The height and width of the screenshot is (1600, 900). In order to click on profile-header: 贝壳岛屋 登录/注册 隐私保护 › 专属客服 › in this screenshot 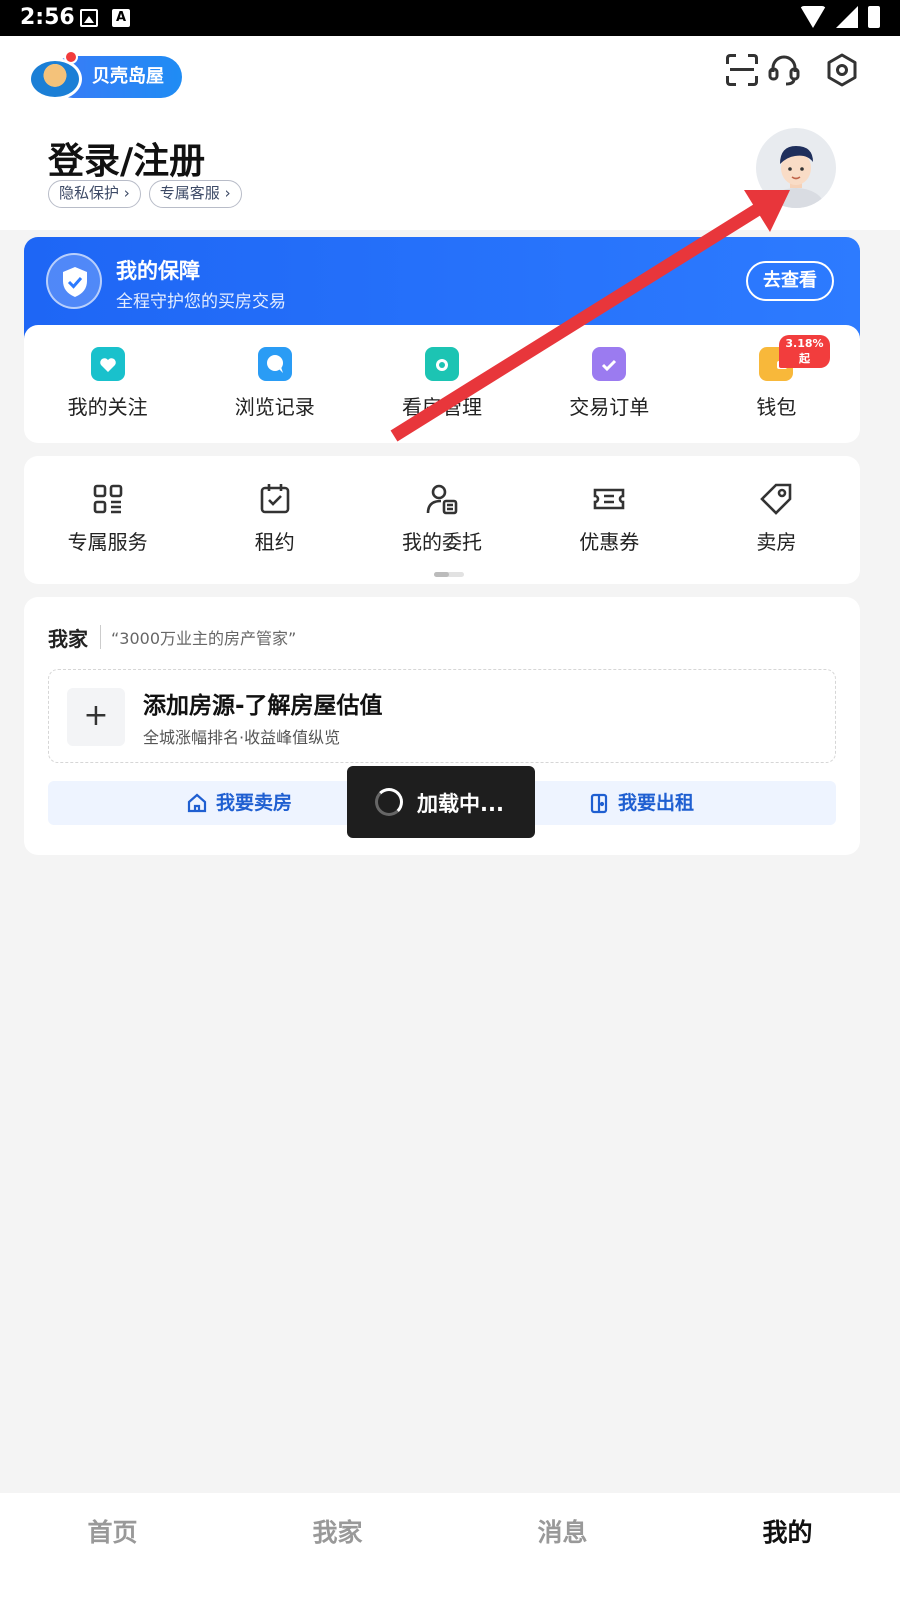, I will do `click(450, 133)`.